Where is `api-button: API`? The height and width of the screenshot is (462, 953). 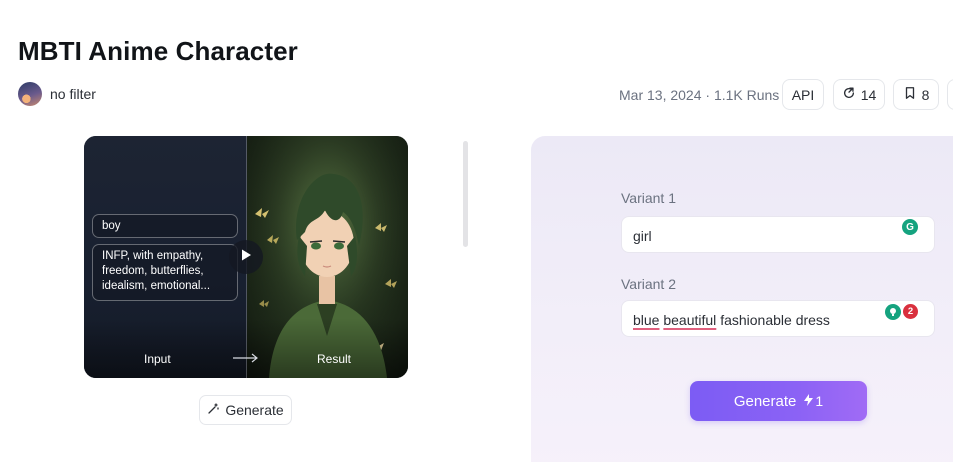
api-button: API is located at coordinates (803, 94).